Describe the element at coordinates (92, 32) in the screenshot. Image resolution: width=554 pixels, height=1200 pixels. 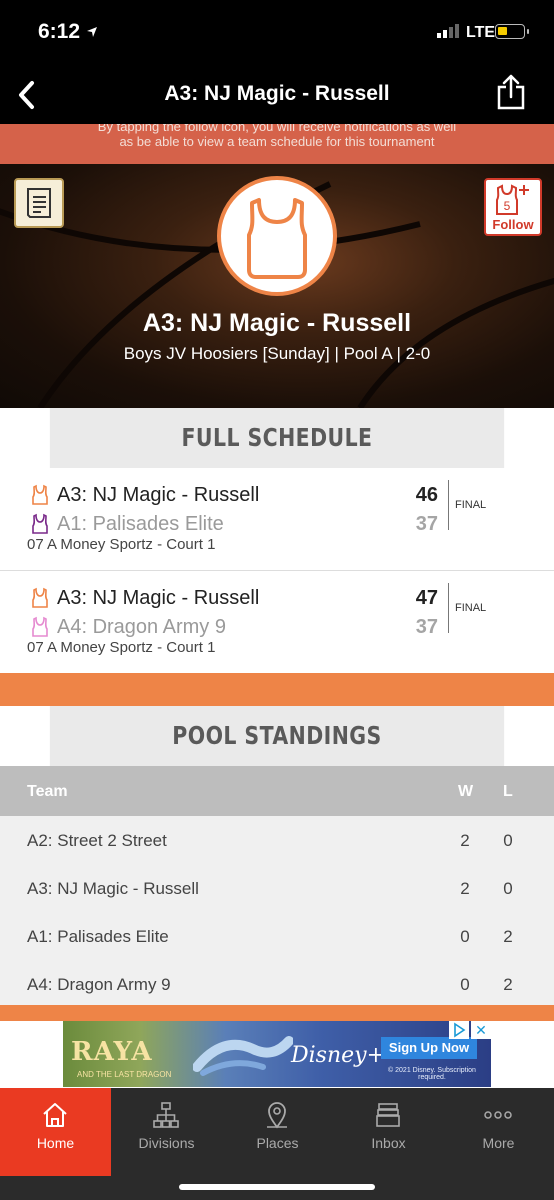
I see `location-arrow-icon` at that location.